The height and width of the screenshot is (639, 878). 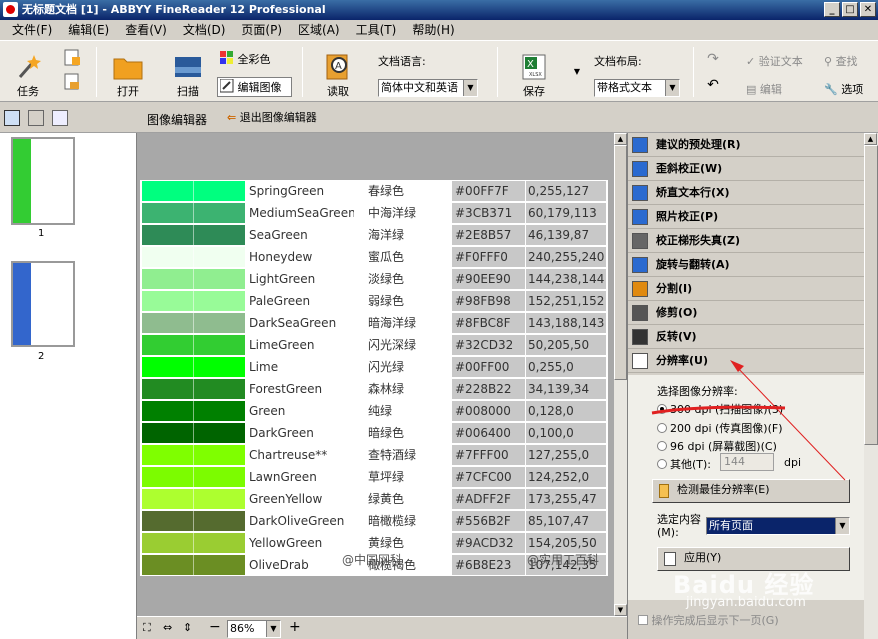 What do you see at coordinates (374, 323) in the screenshot?
I see `color-row: DarkSeaGreen 暗海洋绿 #8FBC8F 143,188,143` at bounding box center [374, 323].